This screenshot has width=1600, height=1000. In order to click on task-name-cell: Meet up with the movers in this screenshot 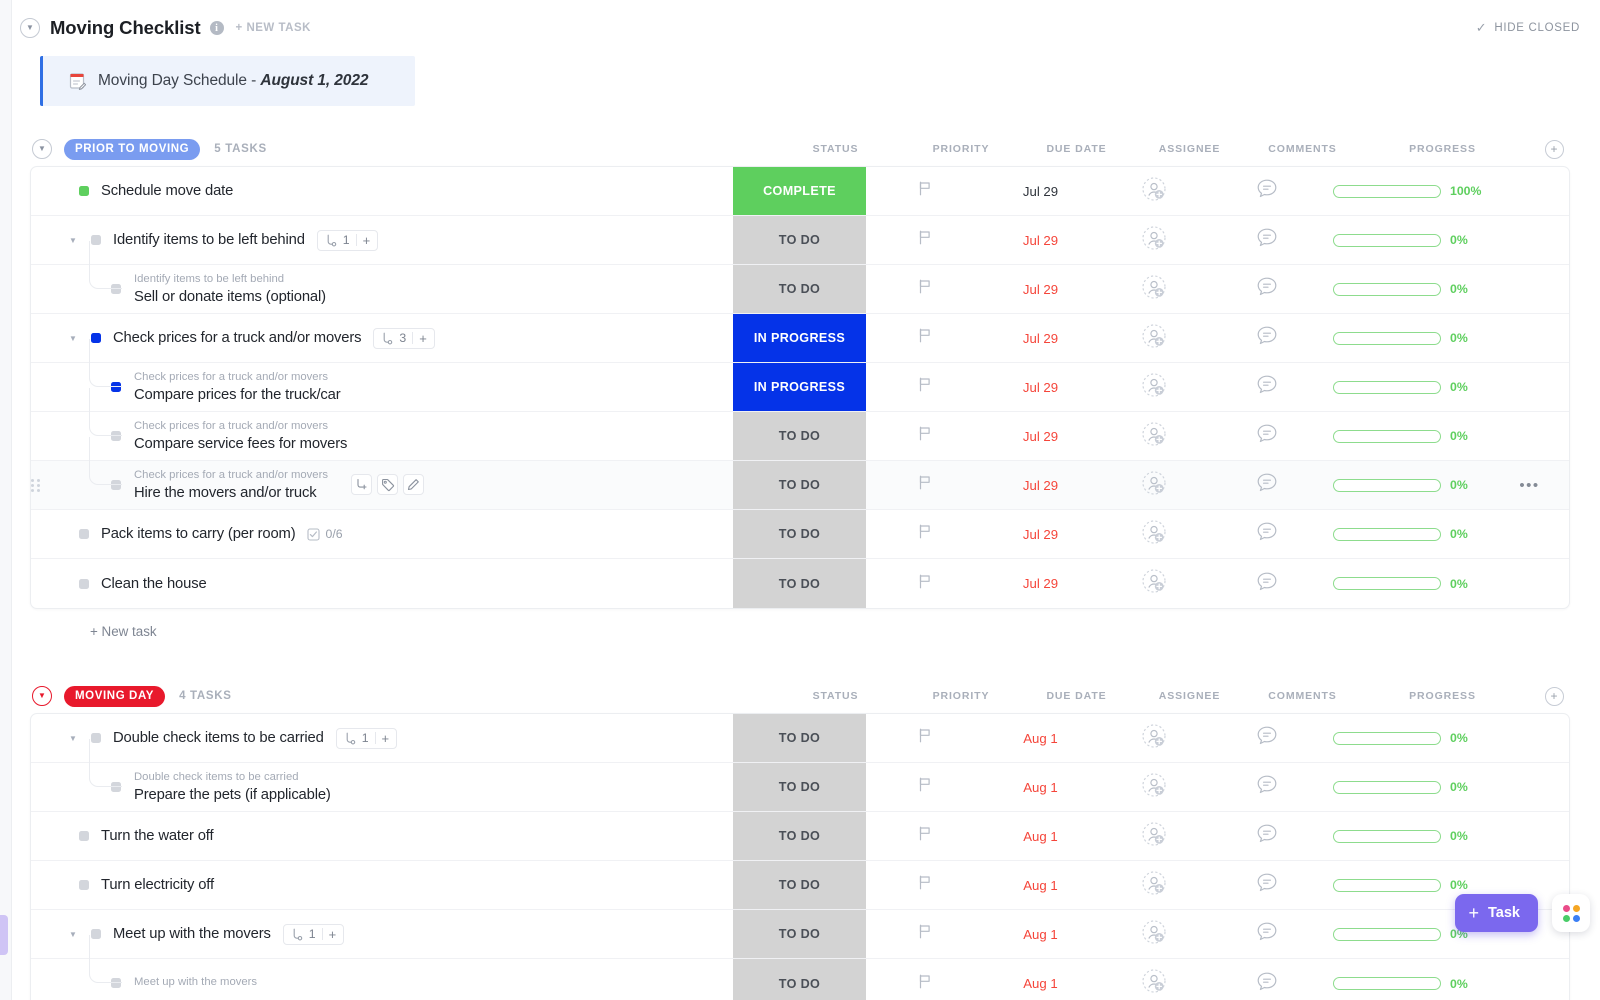, I will do `click(382, 967)`.